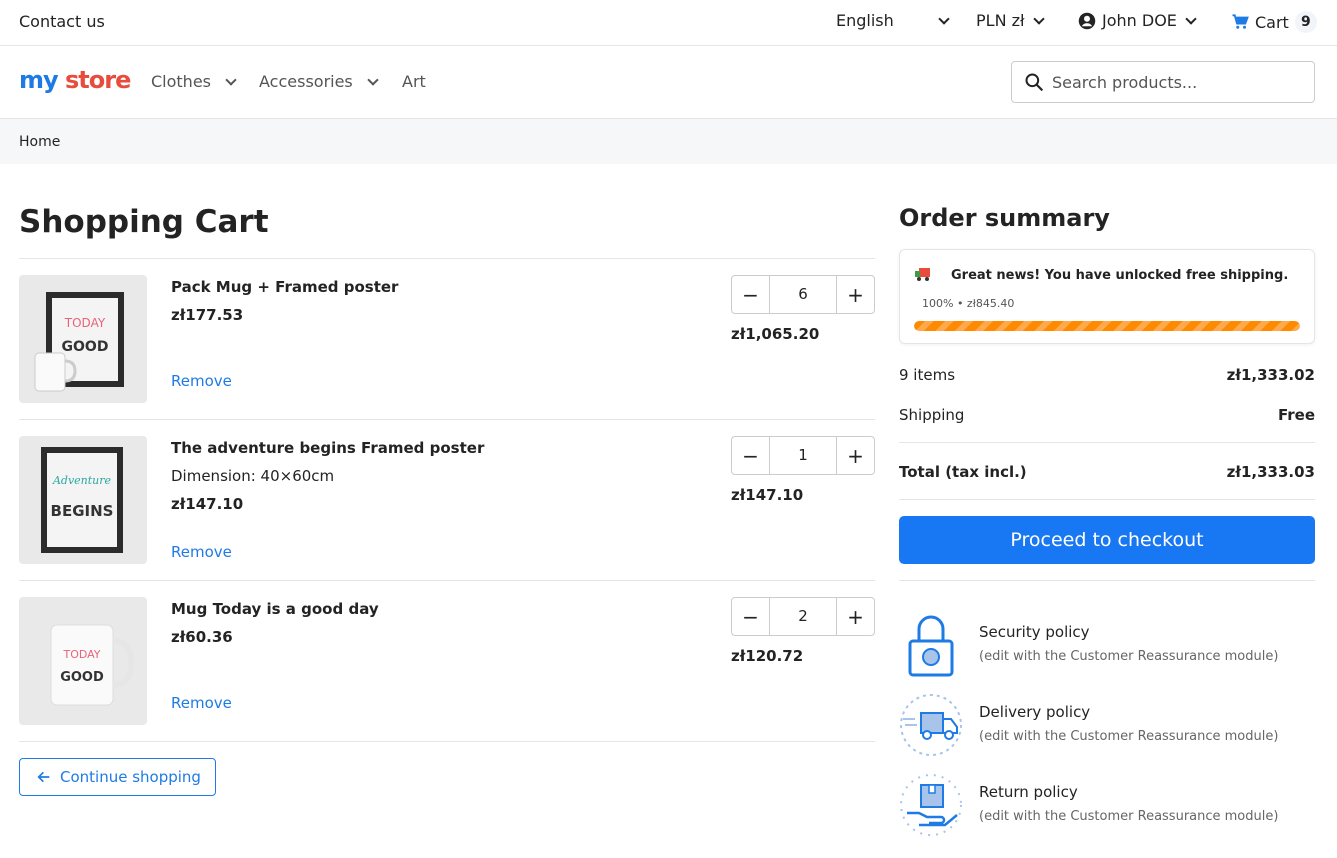 The image size is (1337, 858). I want to click on svg-text: BEGINS, so click(82, 511).